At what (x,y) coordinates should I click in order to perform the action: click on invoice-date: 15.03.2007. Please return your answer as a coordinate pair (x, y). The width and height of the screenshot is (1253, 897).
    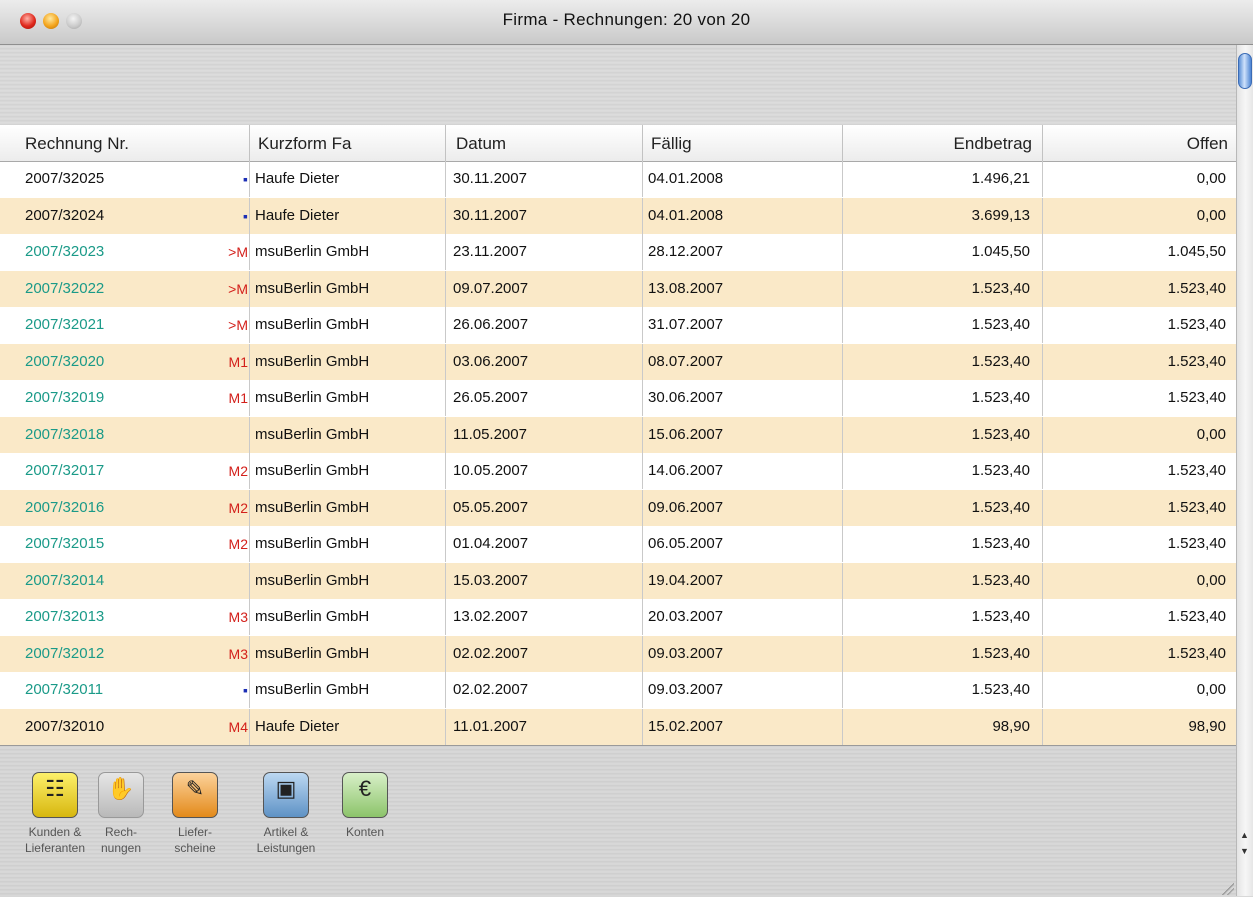
    Looking at the image, I should click on (544, 580).